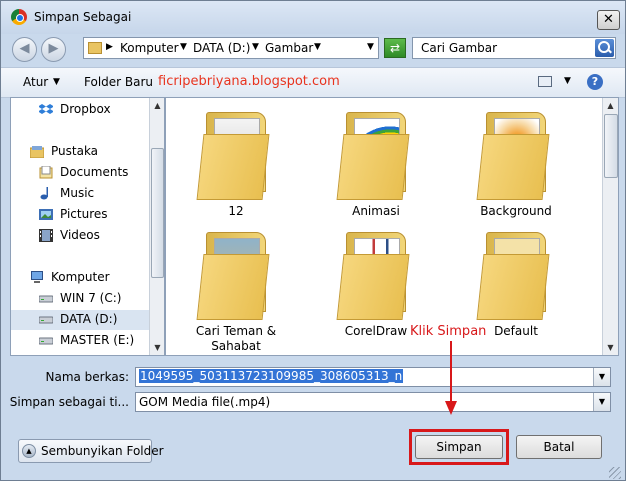  What do you see at coordinates (46, 214) in the screenshot?
I see `pictures-icon` at bounding box center [46, 214].